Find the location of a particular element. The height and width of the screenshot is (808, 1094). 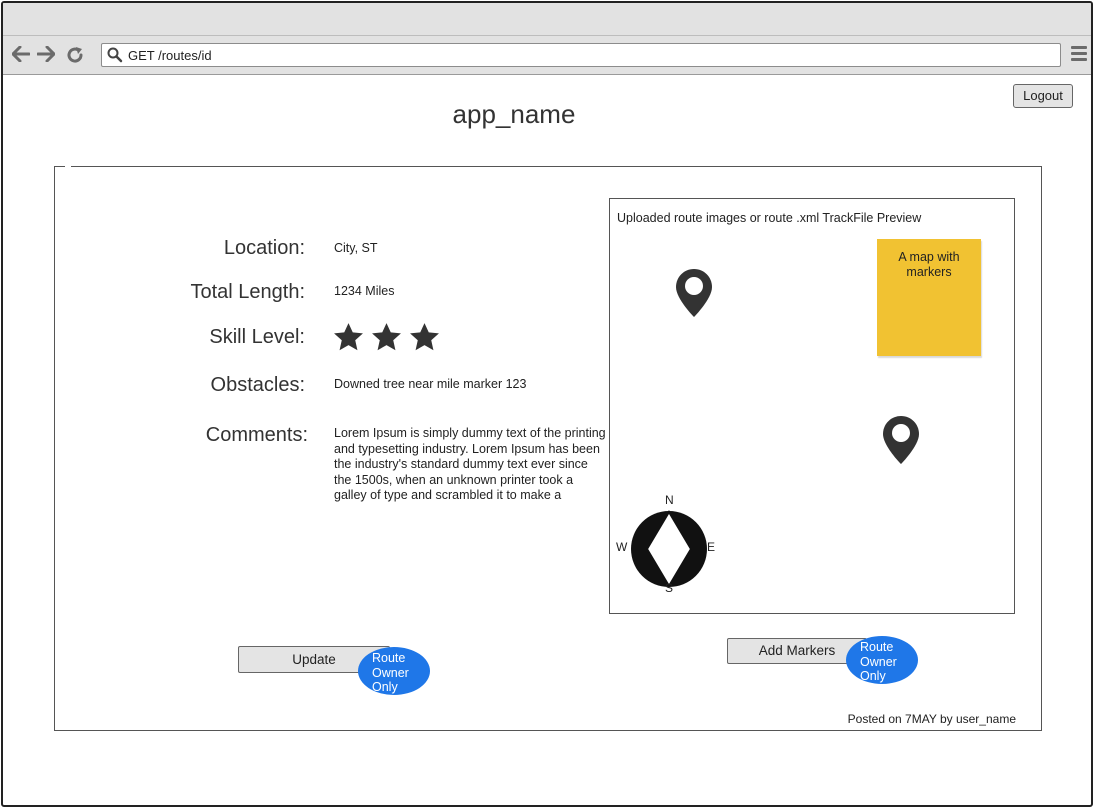

compass-south: S is located at coordinates (669, 588).